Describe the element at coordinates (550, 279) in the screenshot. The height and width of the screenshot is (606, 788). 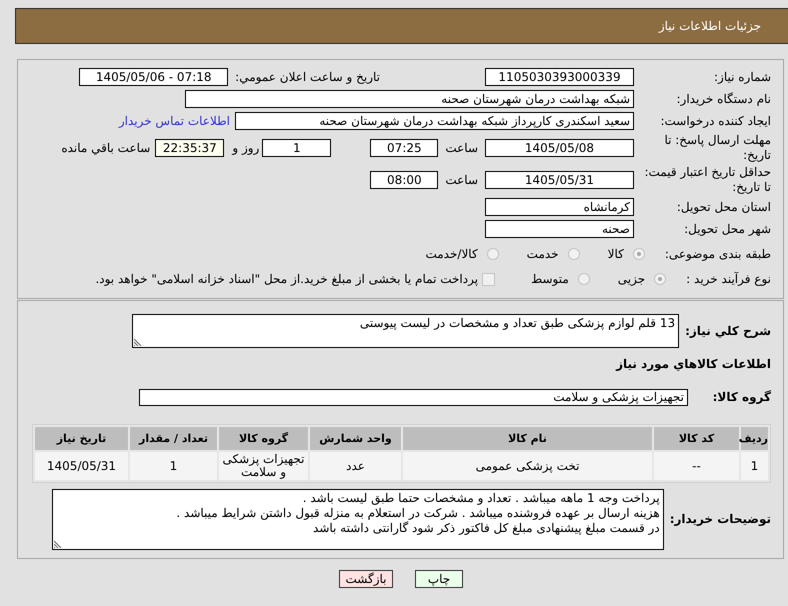
I see `option-label: متوسط` at that location.